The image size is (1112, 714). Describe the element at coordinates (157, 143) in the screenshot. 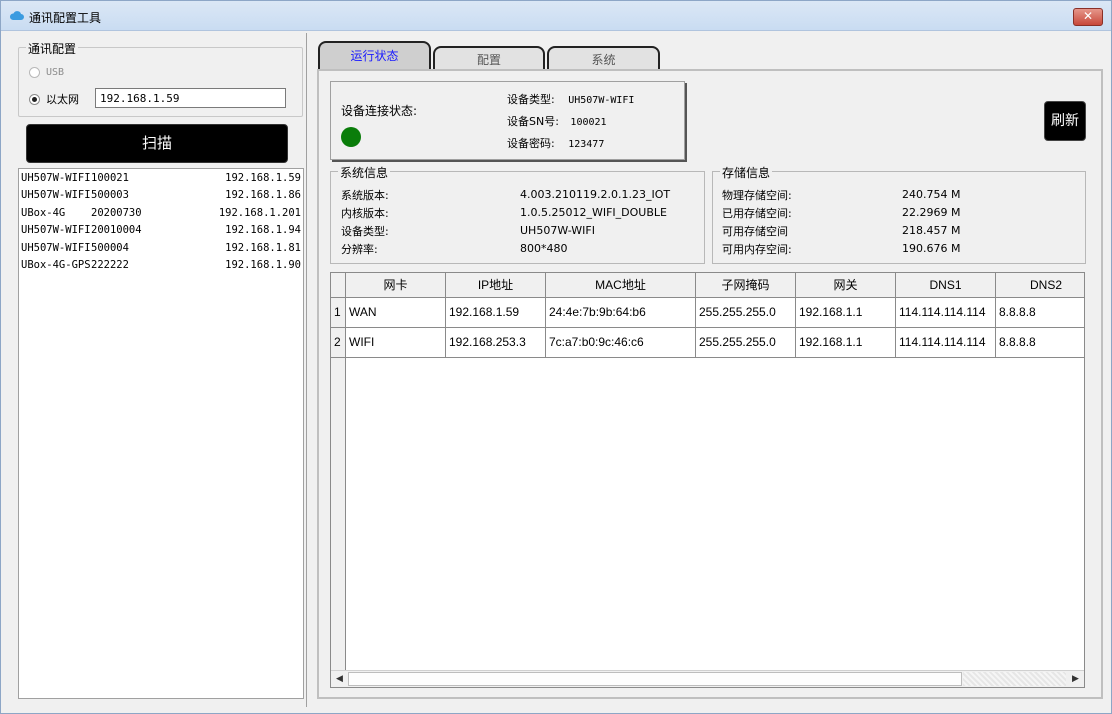

I see `scan-button: 扫描` at that location.